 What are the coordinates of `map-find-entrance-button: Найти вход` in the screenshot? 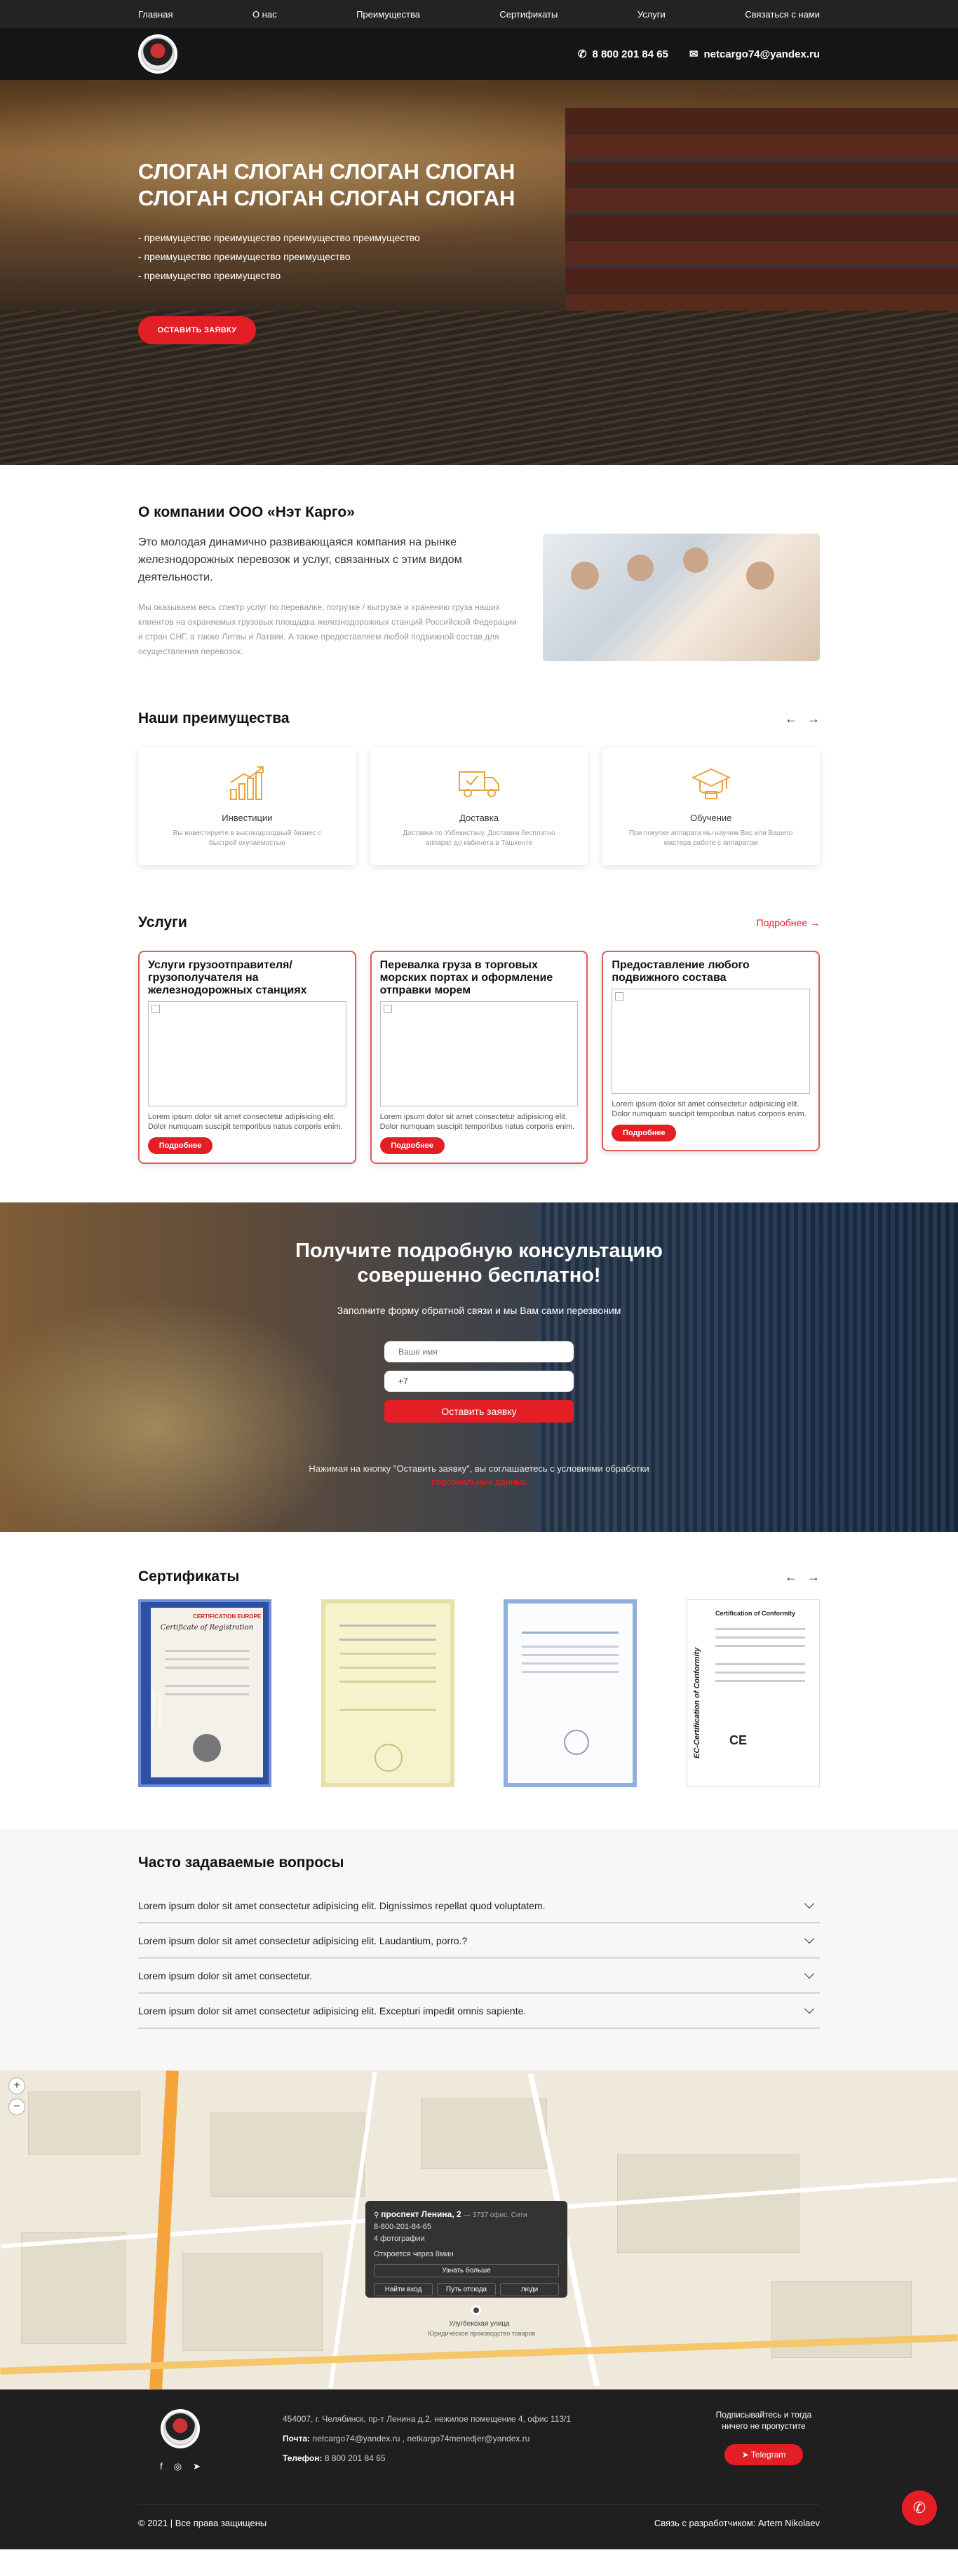 It's located at (403, 2289).